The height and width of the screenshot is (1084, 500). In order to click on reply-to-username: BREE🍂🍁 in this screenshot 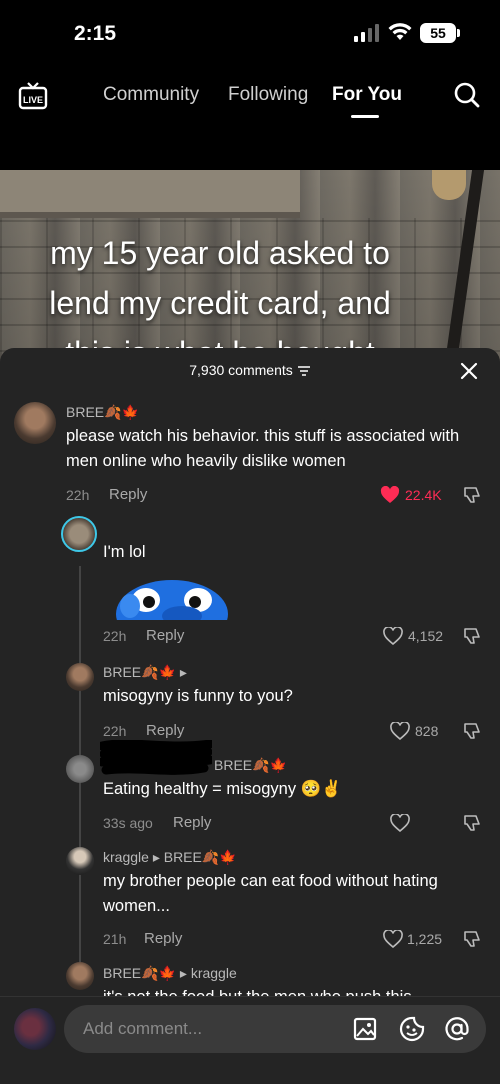, I will do `click(200, 857)`.